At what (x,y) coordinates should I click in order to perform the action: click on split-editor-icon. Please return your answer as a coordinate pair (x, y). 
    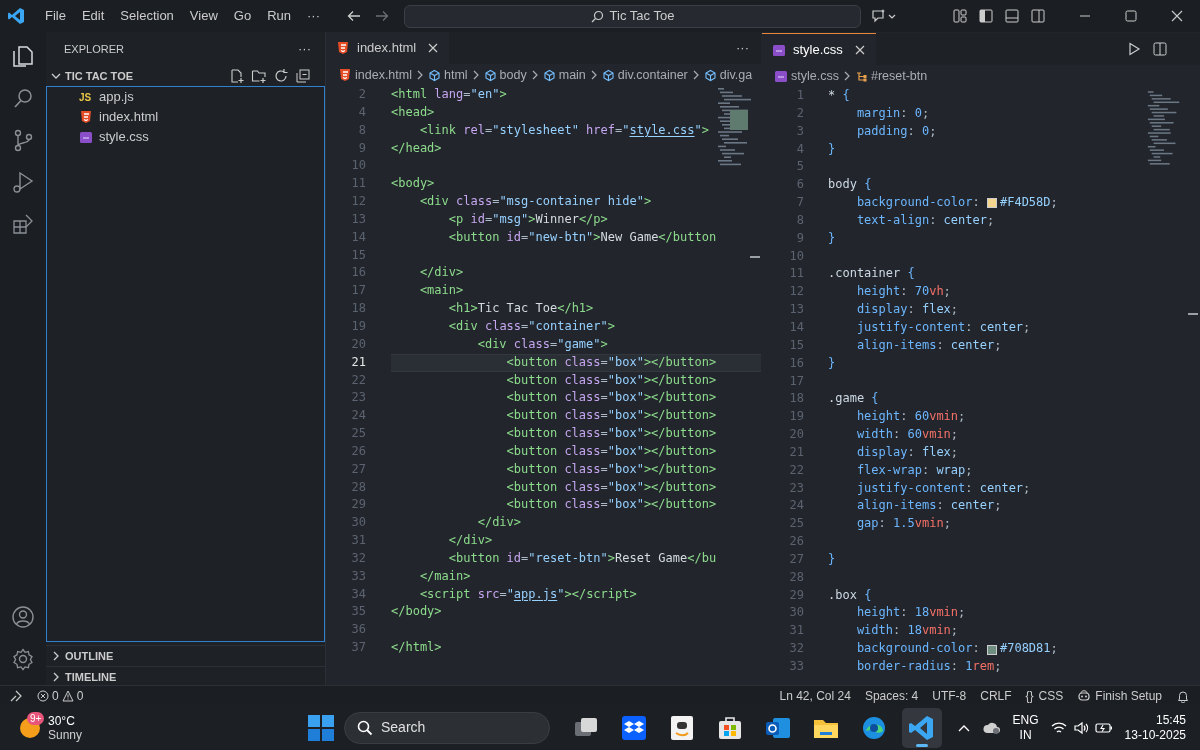
    Looking at the image, I should click on (1160, 49).